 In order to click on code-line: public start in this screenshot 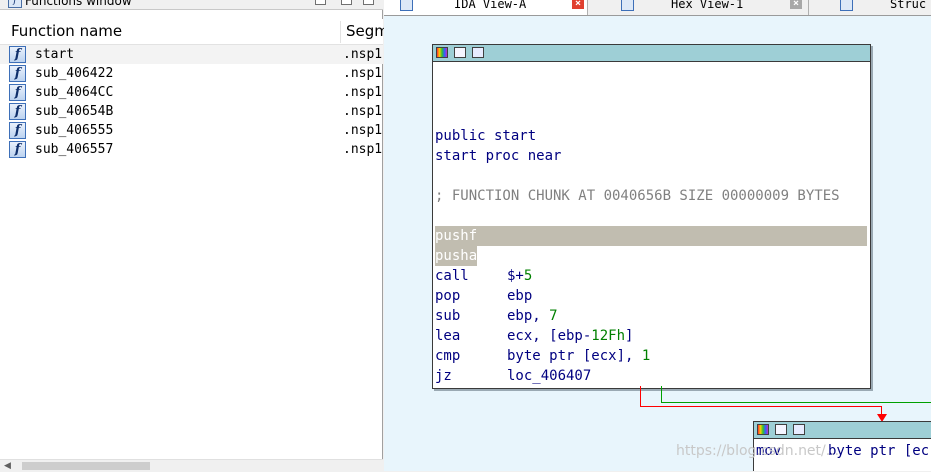, I will do `click(485, 136)`.